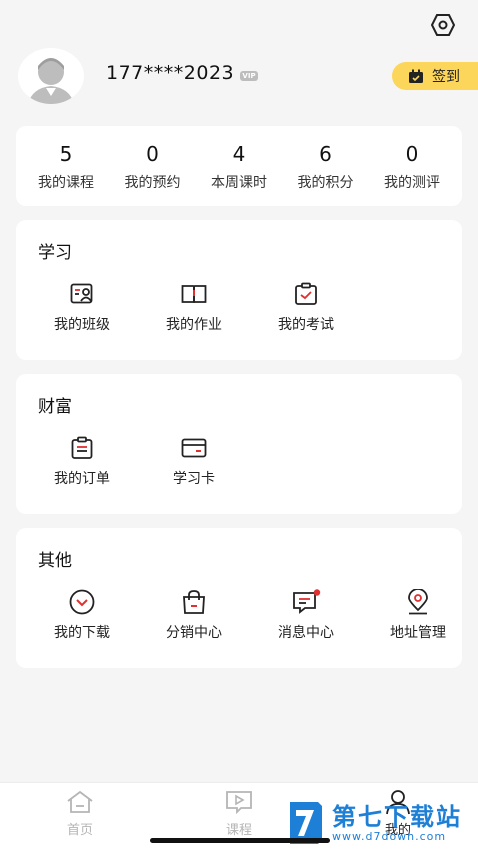  I want to click on message-icon, so click(306, 601).